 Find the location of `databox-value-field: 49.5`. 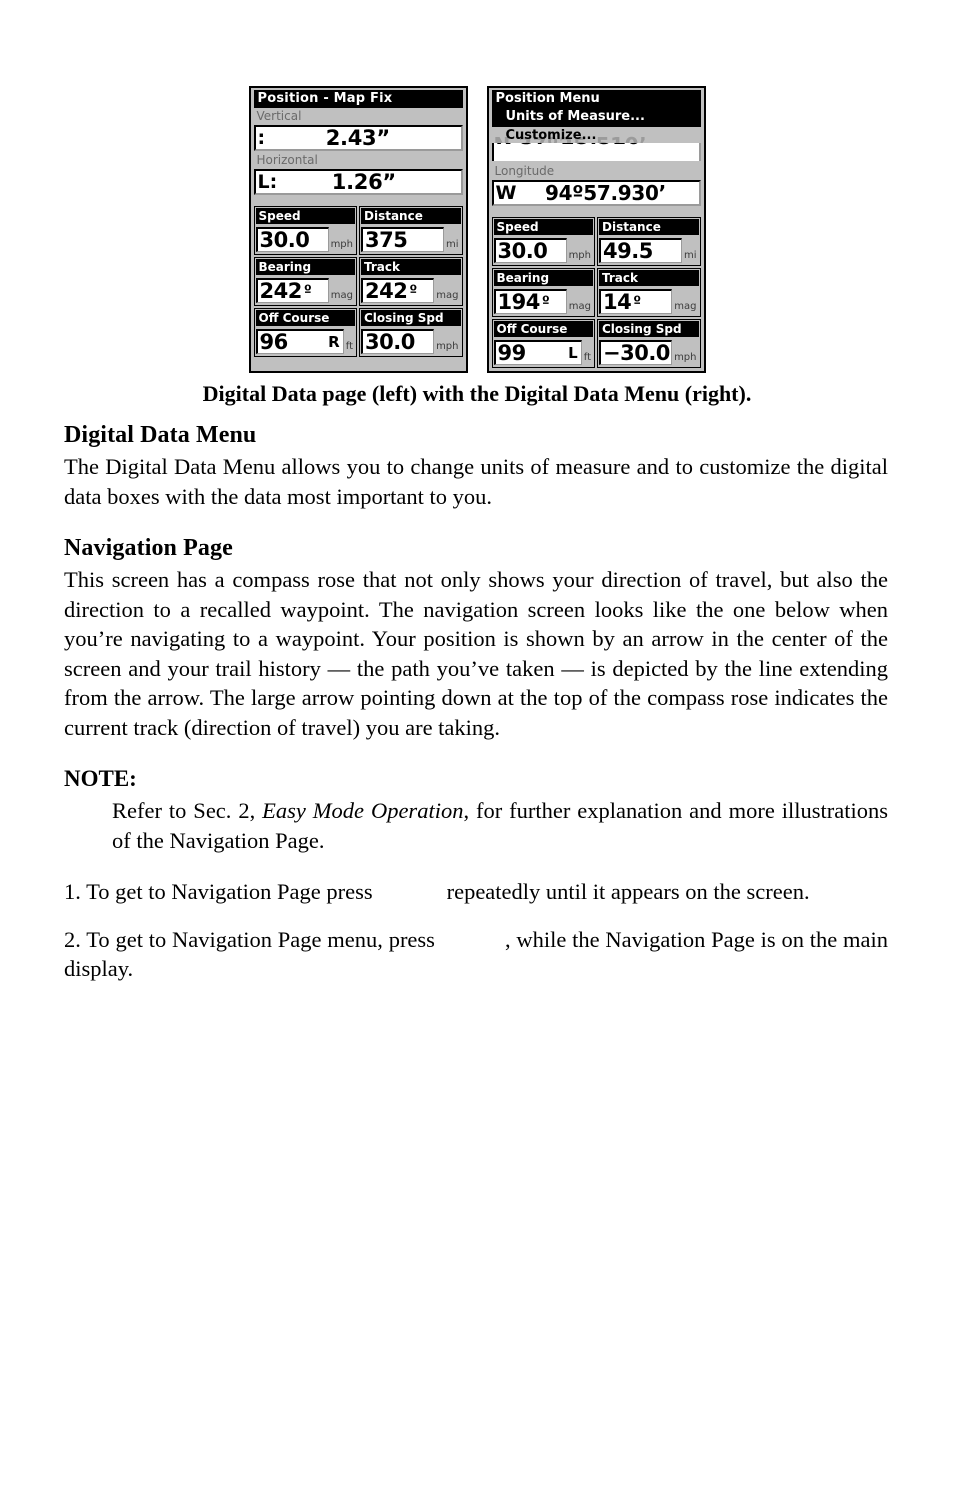

databox-value-field: 49.5 is located at coordinates (640, 250).